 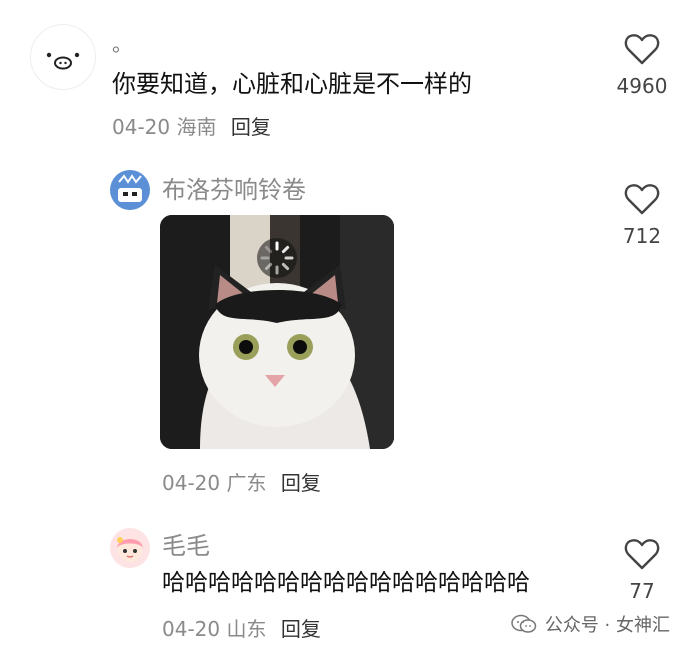 I want to click on username-comment-2: 布洛芬响铃卷, so click(x=234, y=190).